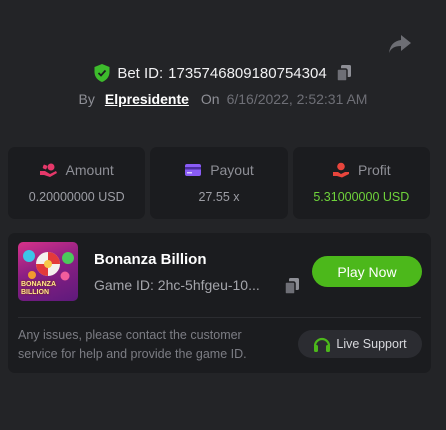 The height and width of the screenshot is (430, 446). Describe the element at coordinates (223, 99) in the screenshot. I see `author-row: By Elpresidente On 6/16/2022, 2:52:31 AM` at that location.